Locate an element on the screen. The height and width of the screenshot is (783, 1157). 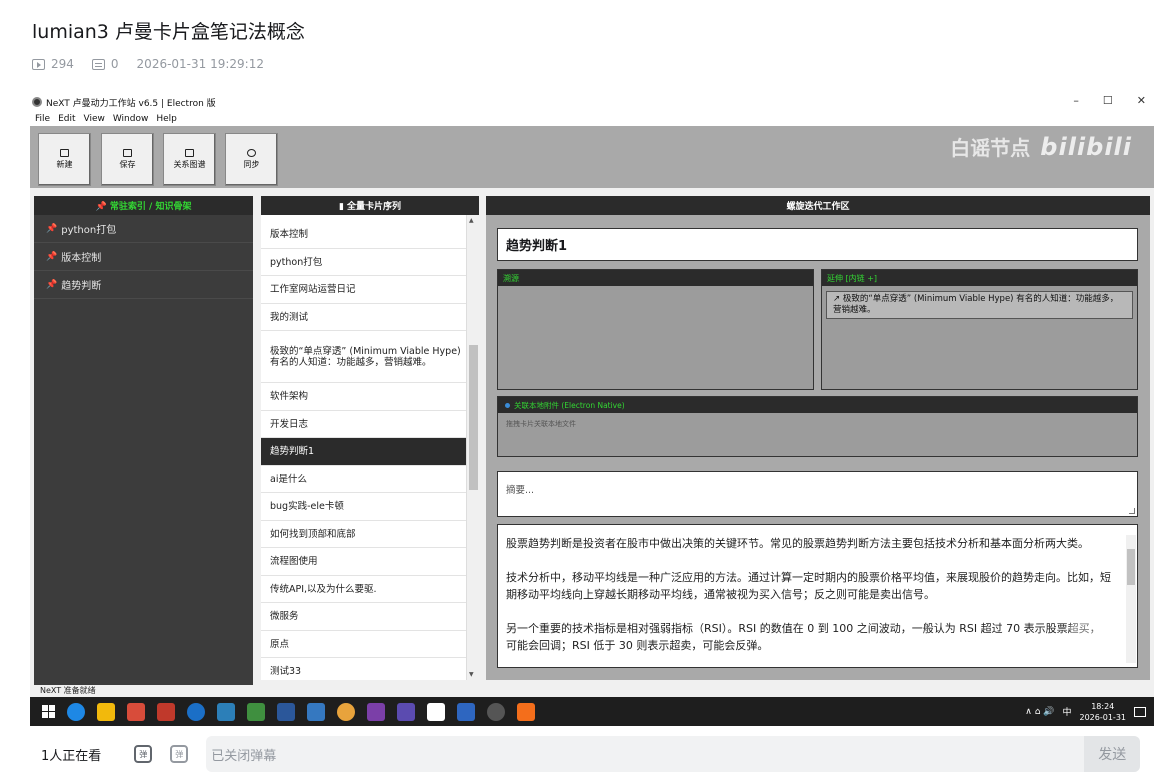
sync-button: 同步 is located at coordinates (251, 159).